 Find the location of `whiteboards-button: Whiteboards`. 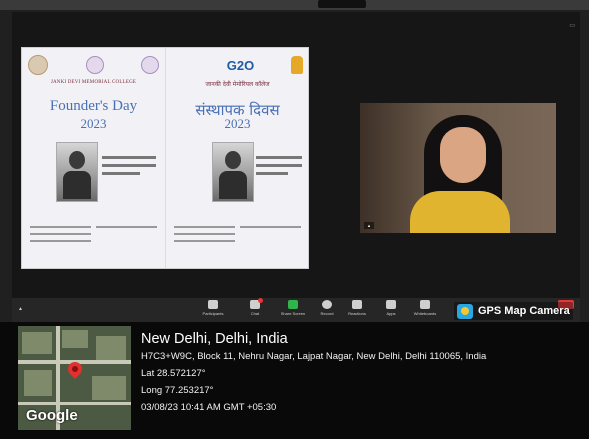

whiteboards-button: Whiteboards is located at coordinates (425, 307).